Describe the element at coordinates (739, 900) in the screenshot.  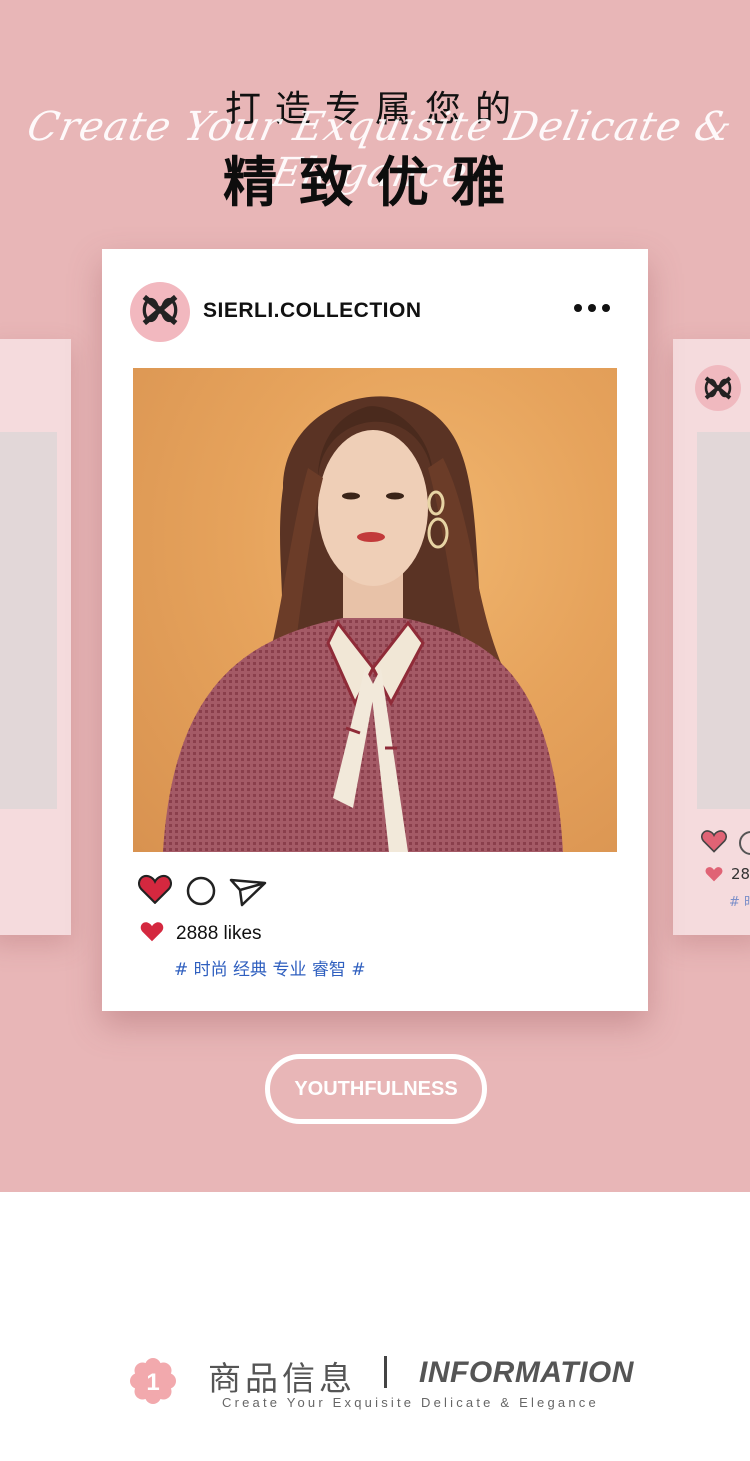
I see `hashtags: # 时` at that location.